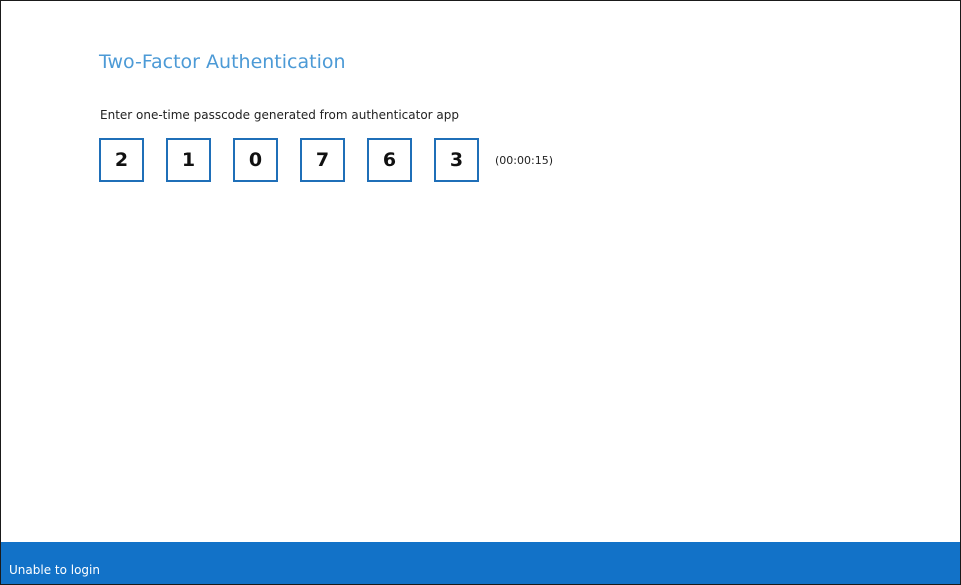 This screenshot has height=585, width=961. What do you see at coordinates (524, 160) in the screenshot?
I see `otp-countdown-timer: (00:00:15)` at bounding box center [524, 160].